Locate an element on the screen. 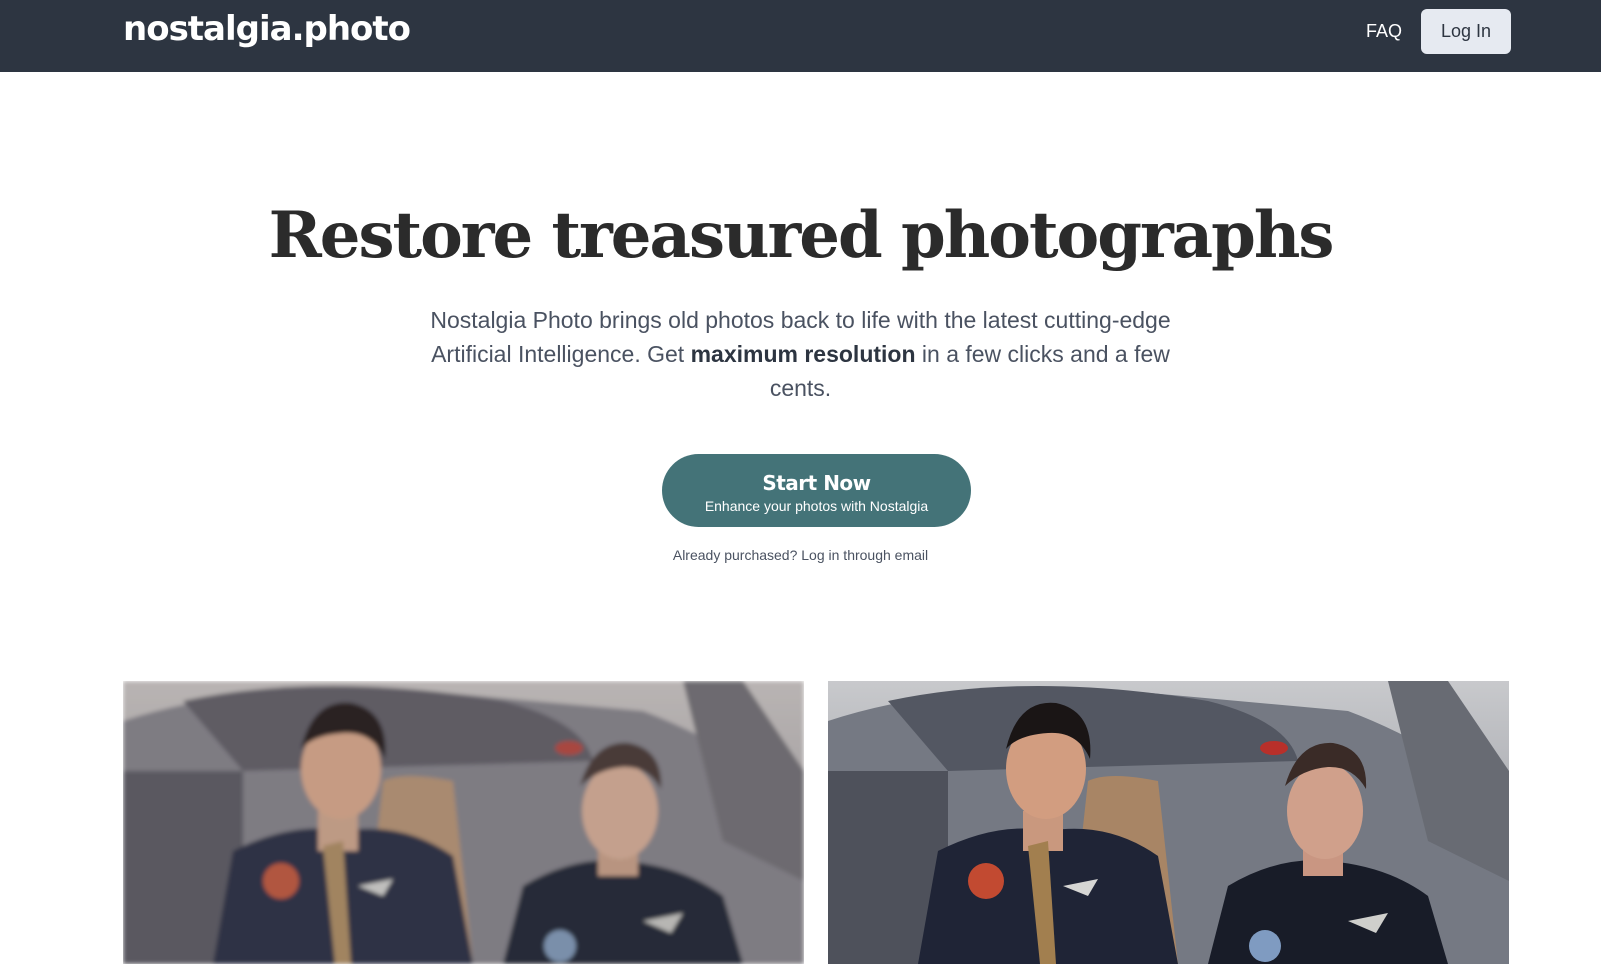  already-purchased-note: Already purchased? Log in through email is located at coordinates (800, 555).